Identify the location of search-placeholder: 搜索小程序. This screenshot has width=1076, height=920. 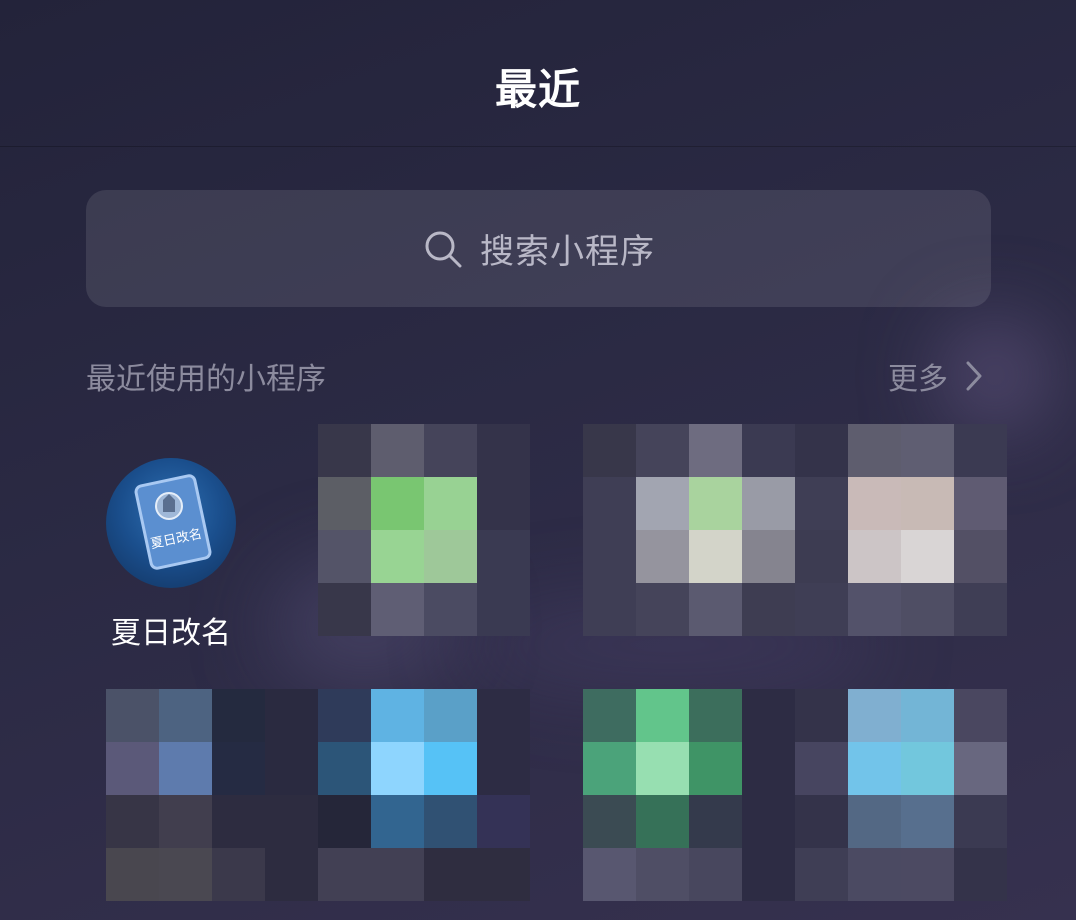
(567, 252).